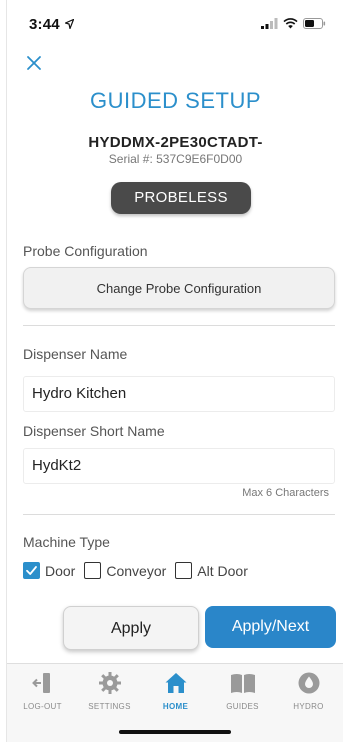 This screenshot has height=742, width=343. I want to click on logout-icon, so click(40, 683).